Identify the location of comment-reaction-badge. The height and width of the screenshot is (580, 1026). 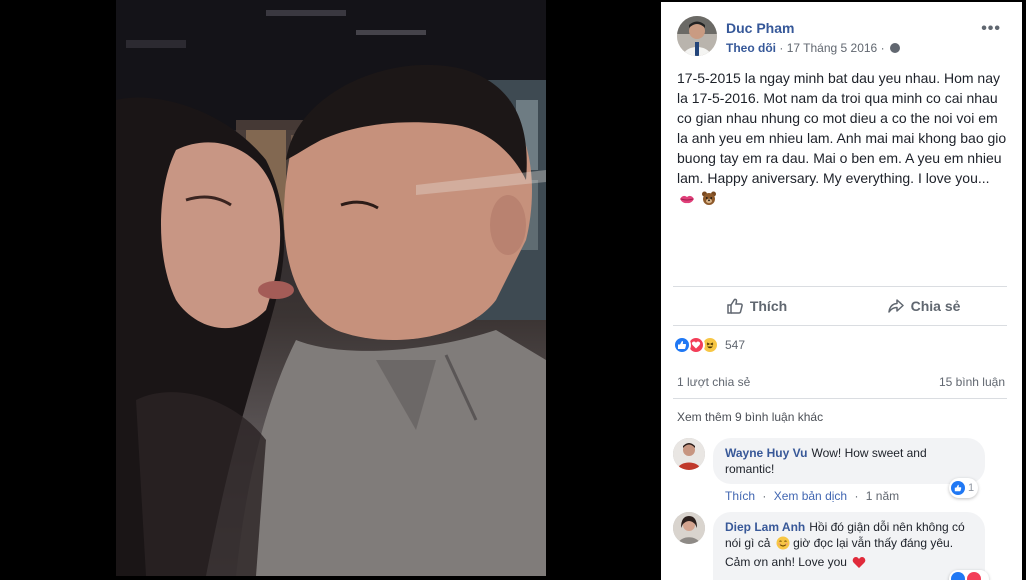
(969, 575).